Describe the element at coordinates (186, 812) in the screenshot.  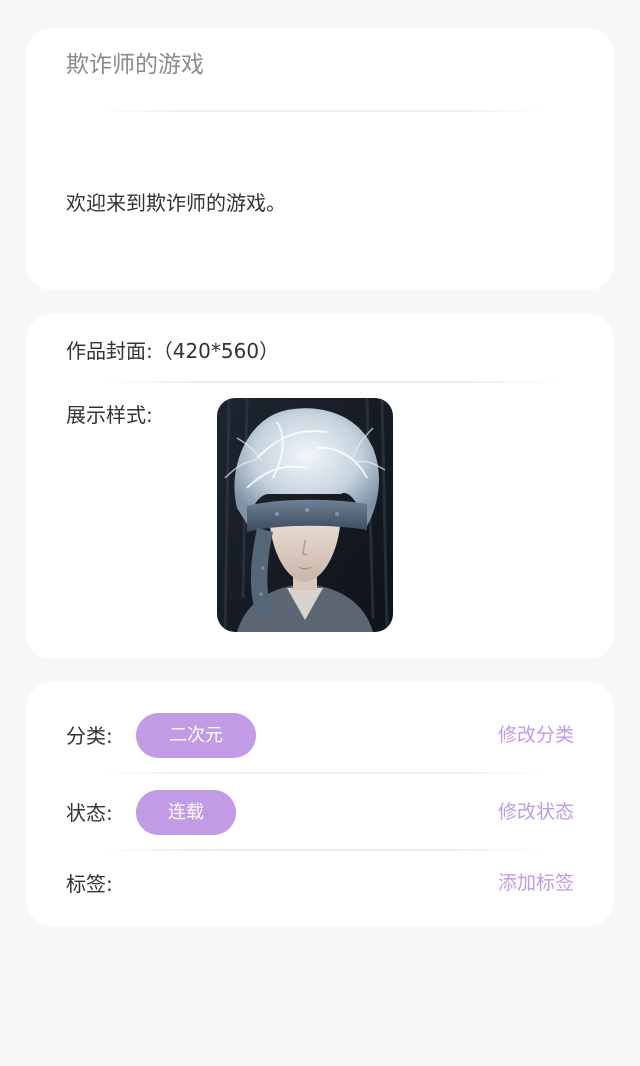
I see `status-chip: 连载` at that location.